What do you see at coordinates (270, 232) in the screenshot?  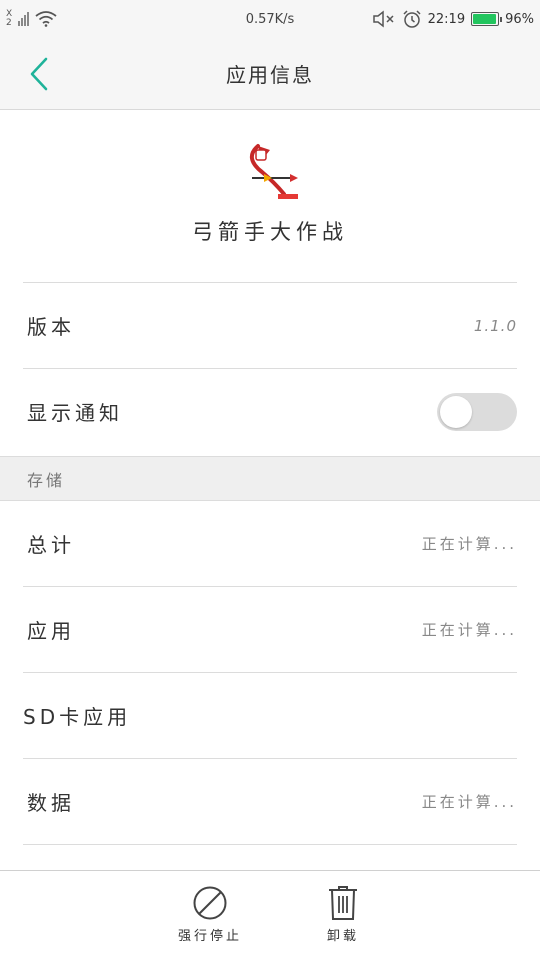 I see `app-name: 弓箭手大作战` at bounding box center [270, 232].